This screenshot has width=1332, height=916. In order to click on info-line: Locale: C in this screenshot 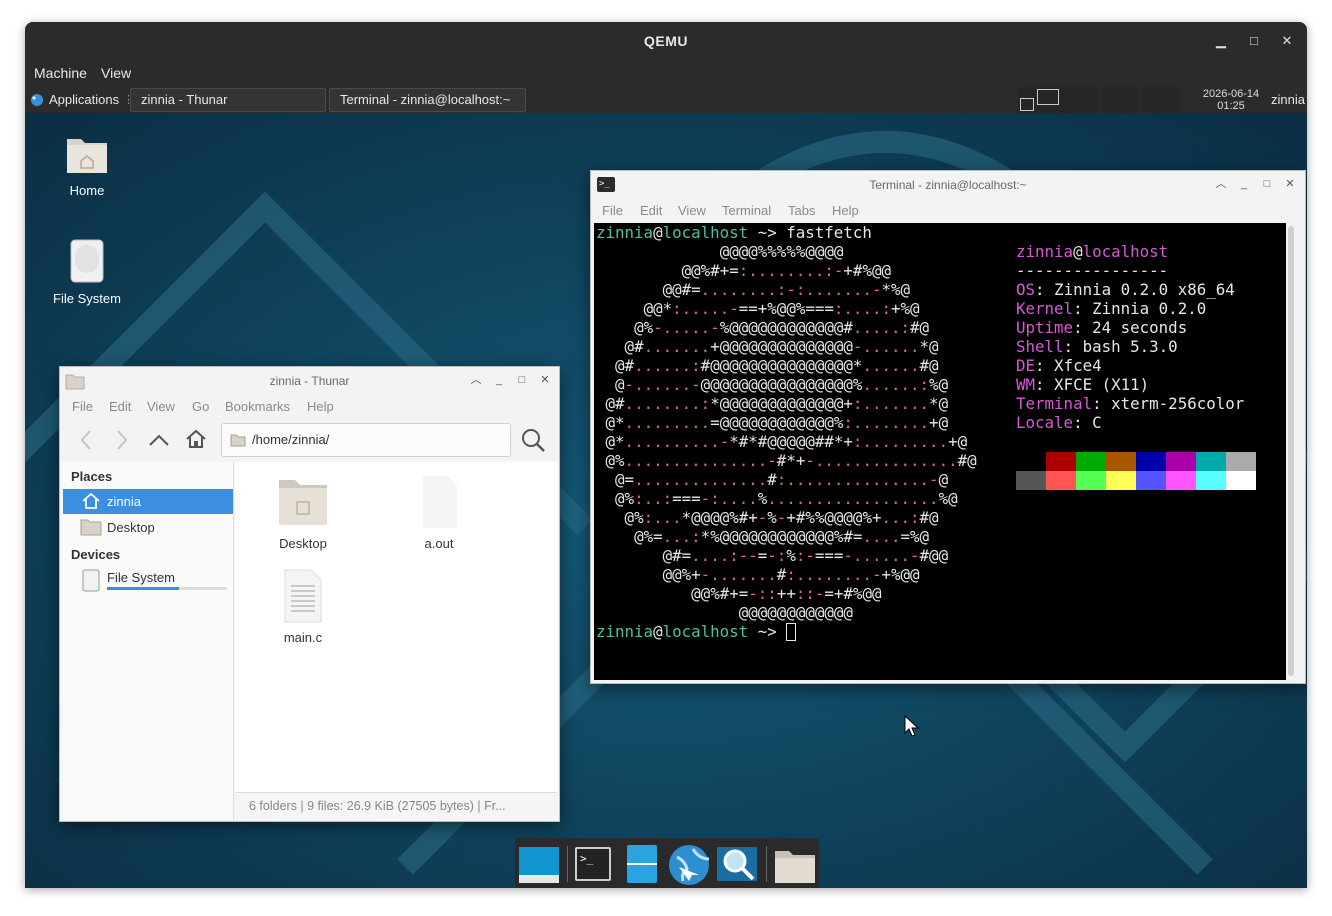, I will do `click(1059, 422)`.